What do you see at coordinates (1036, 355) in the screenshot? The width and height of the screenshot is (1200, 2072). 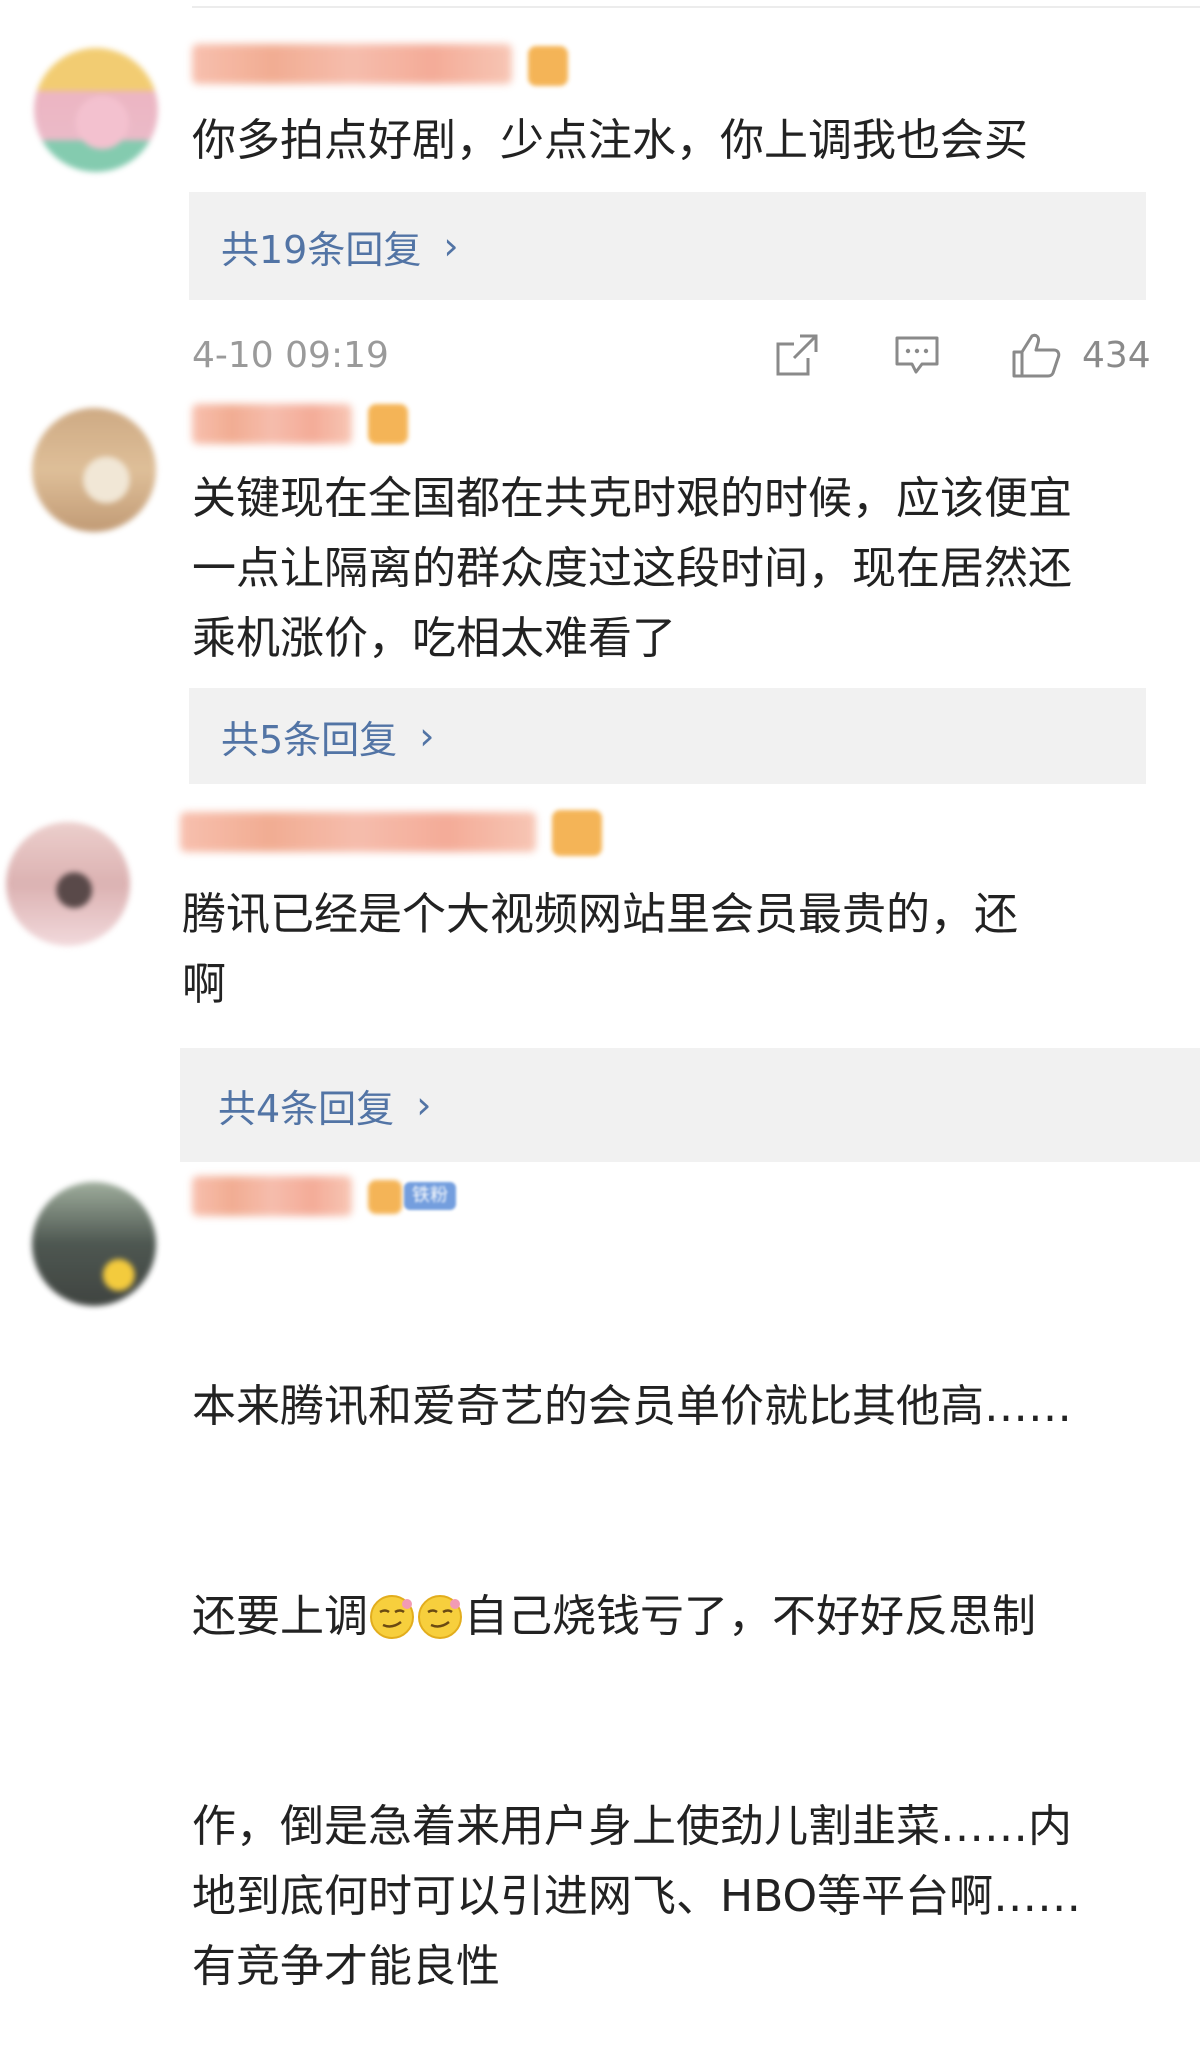 I see `like-icon` at bounding box center [1036, 355].